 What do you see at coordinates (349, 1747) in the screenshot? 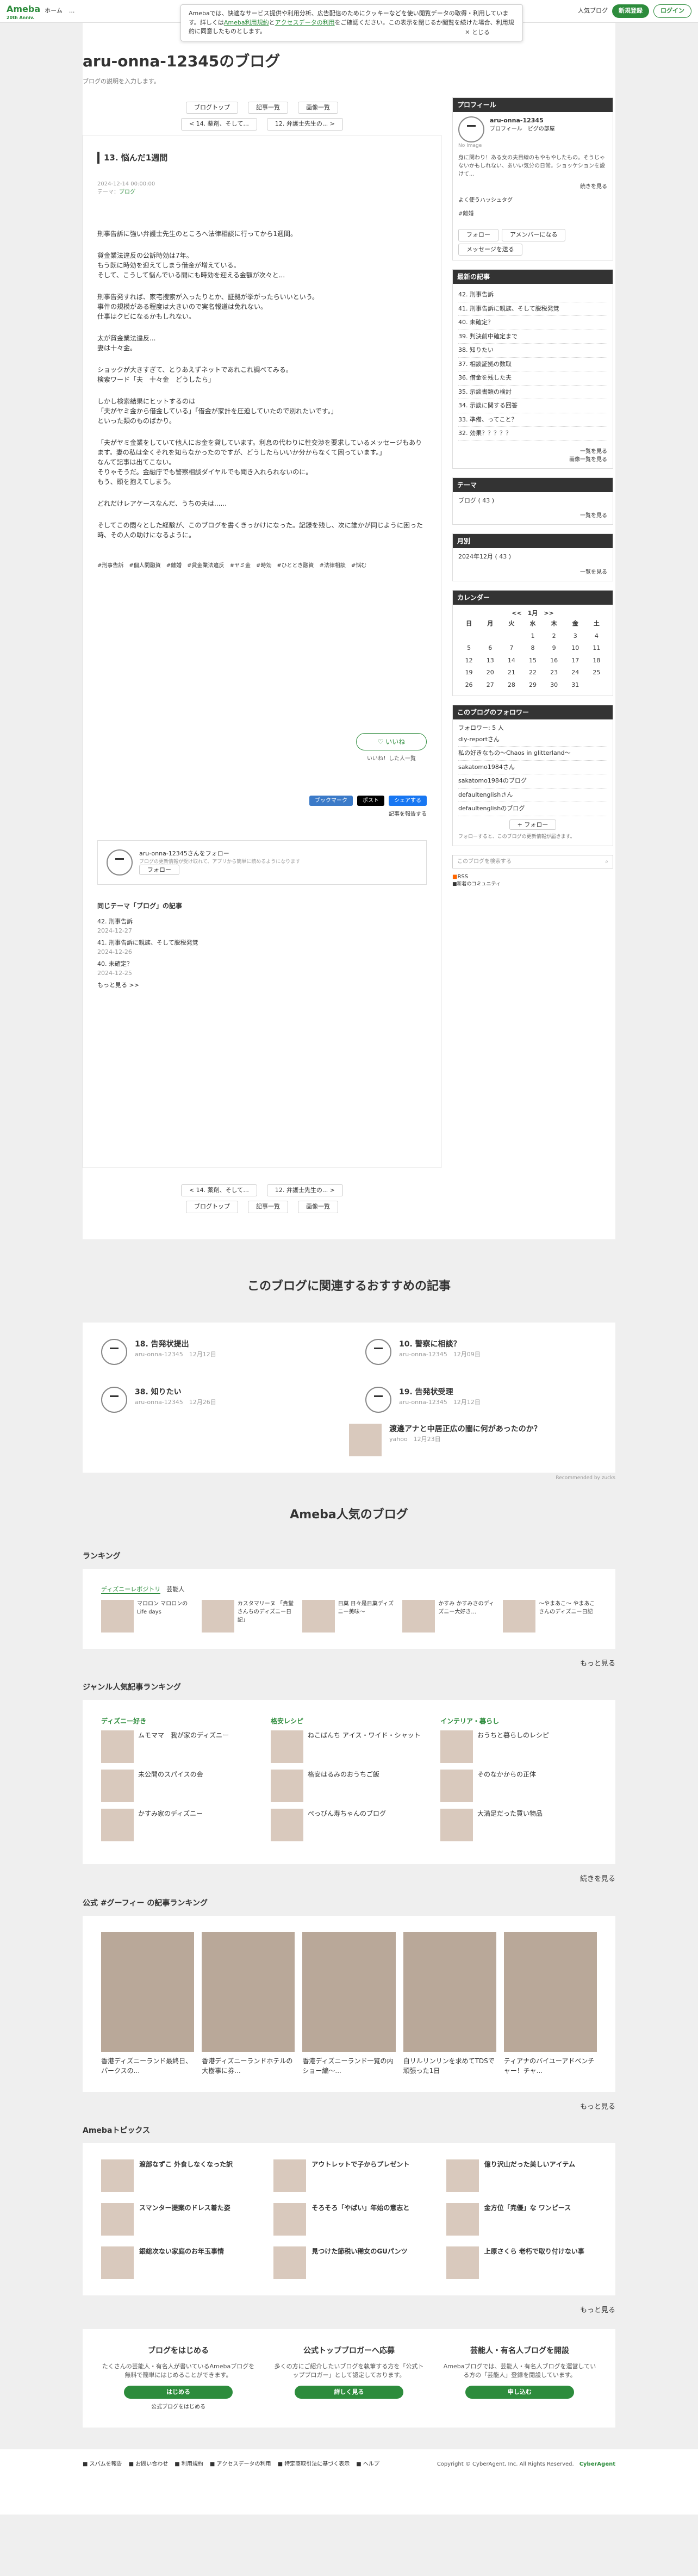
I see `genre-item: ねこぱんち アイス・ワイド・シャット` at bounding box center [349, 1747].